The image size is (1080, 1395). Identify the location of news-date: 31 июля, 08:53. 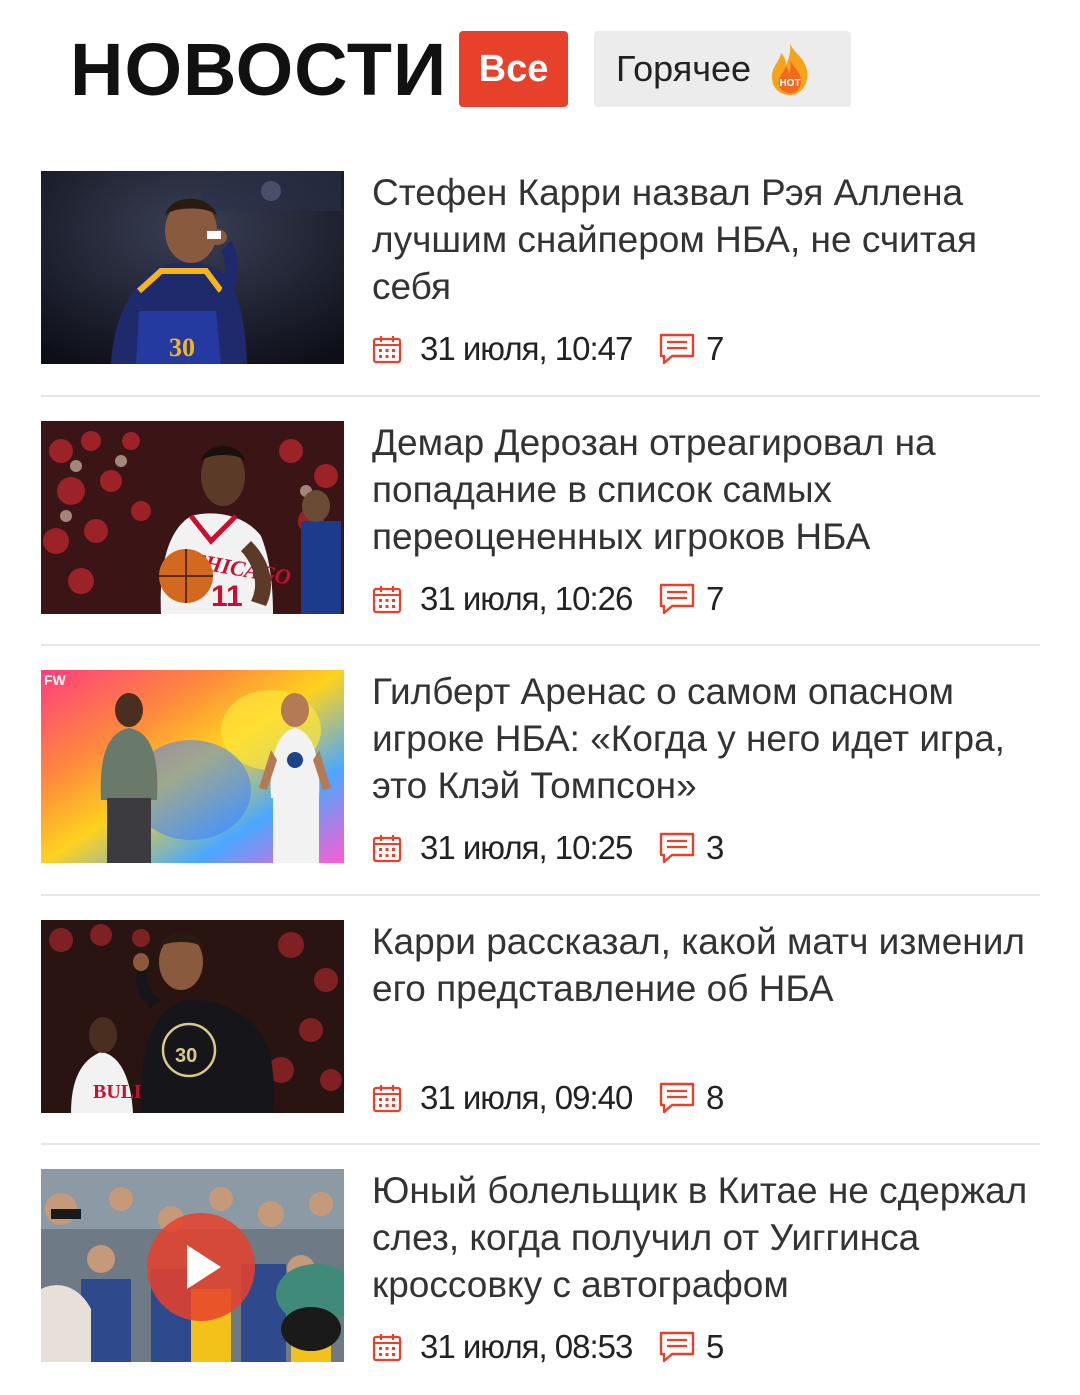
(526, 1346).